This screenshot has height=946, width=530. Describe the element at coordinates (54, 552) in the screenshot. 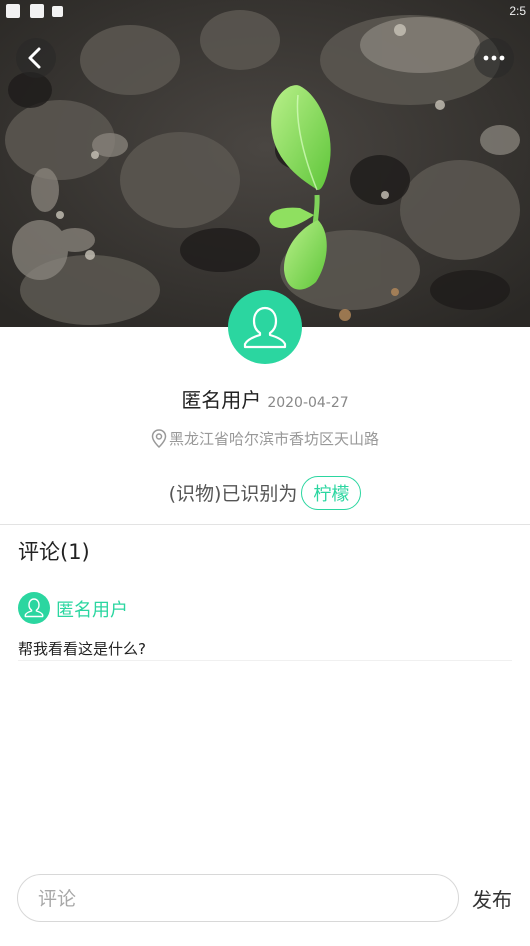

I see `comments-title: 评论(1)` at that location.